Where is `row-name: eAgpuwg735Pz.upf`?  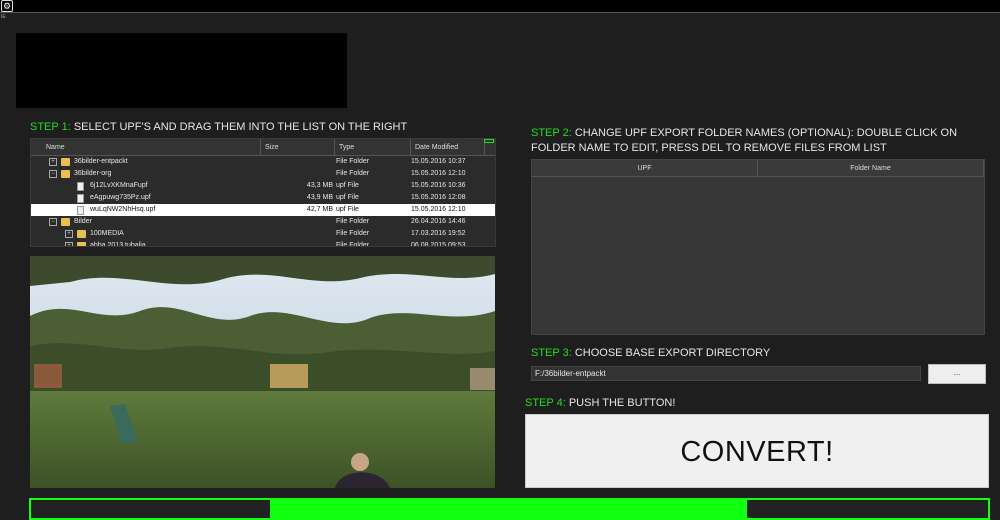
row-name: eAgpuwg735Pz.upf is located at coordinates (120, 197).